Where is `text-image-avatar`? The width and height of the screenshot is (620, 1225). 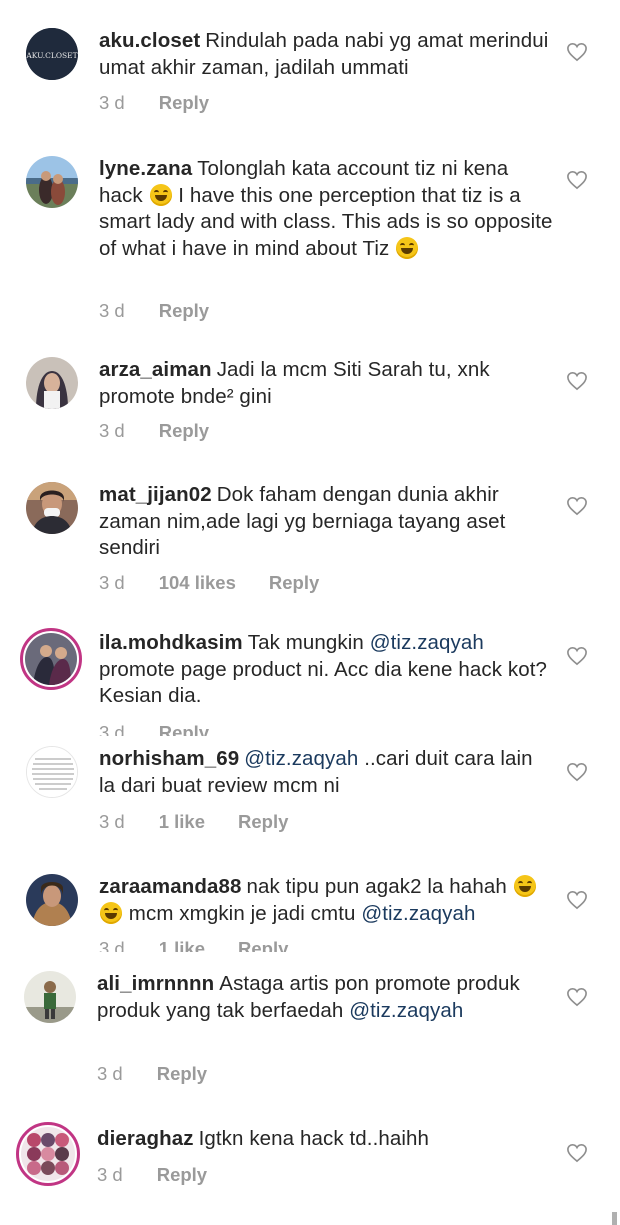 text-image-avatar is located at coordinates (52, 772).